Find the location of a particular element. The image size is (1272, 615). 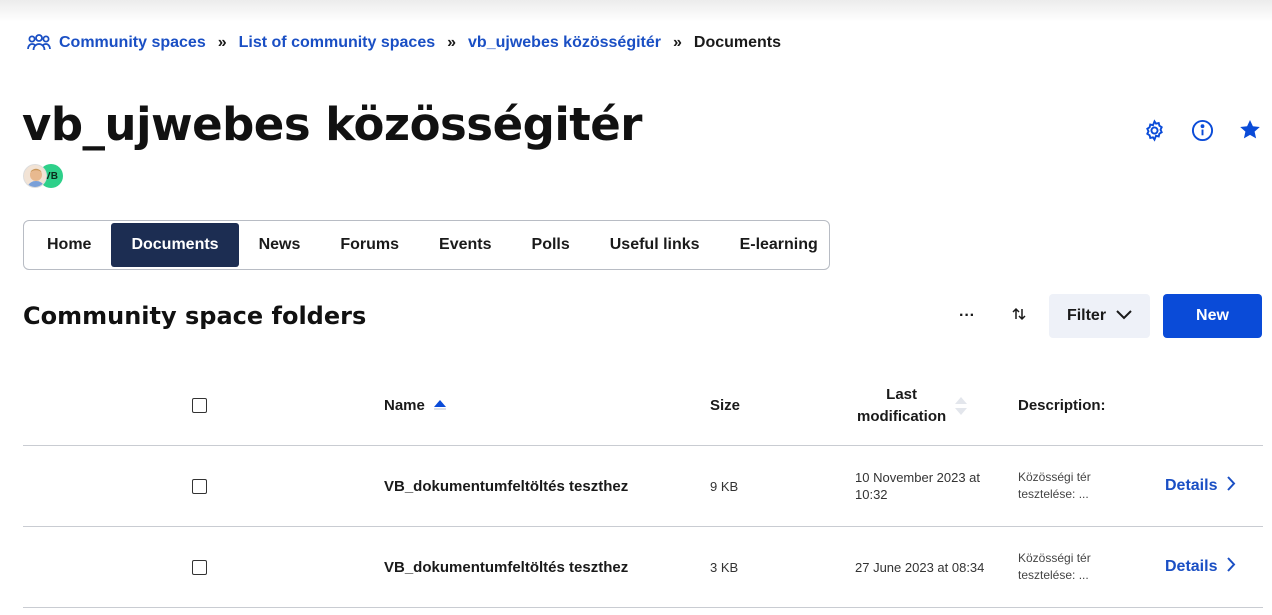

column-description: Description: is located at coordinates (1062, 405).